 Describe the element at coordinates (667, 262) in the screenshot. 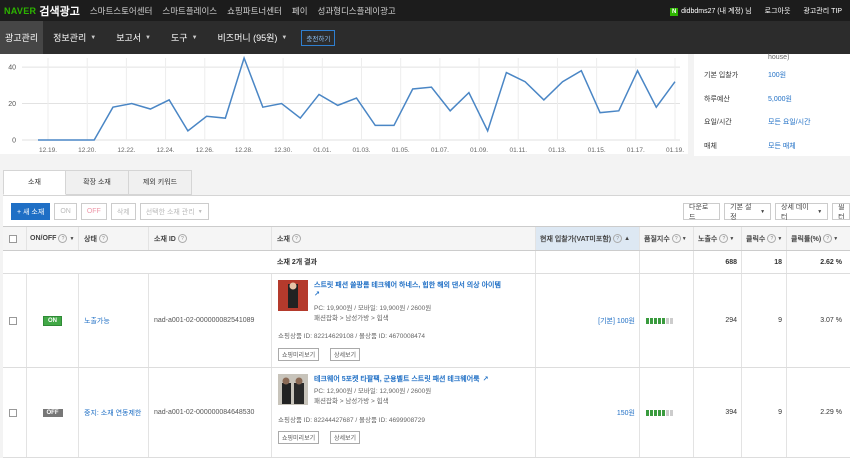

I see `summary-quality` at that location.